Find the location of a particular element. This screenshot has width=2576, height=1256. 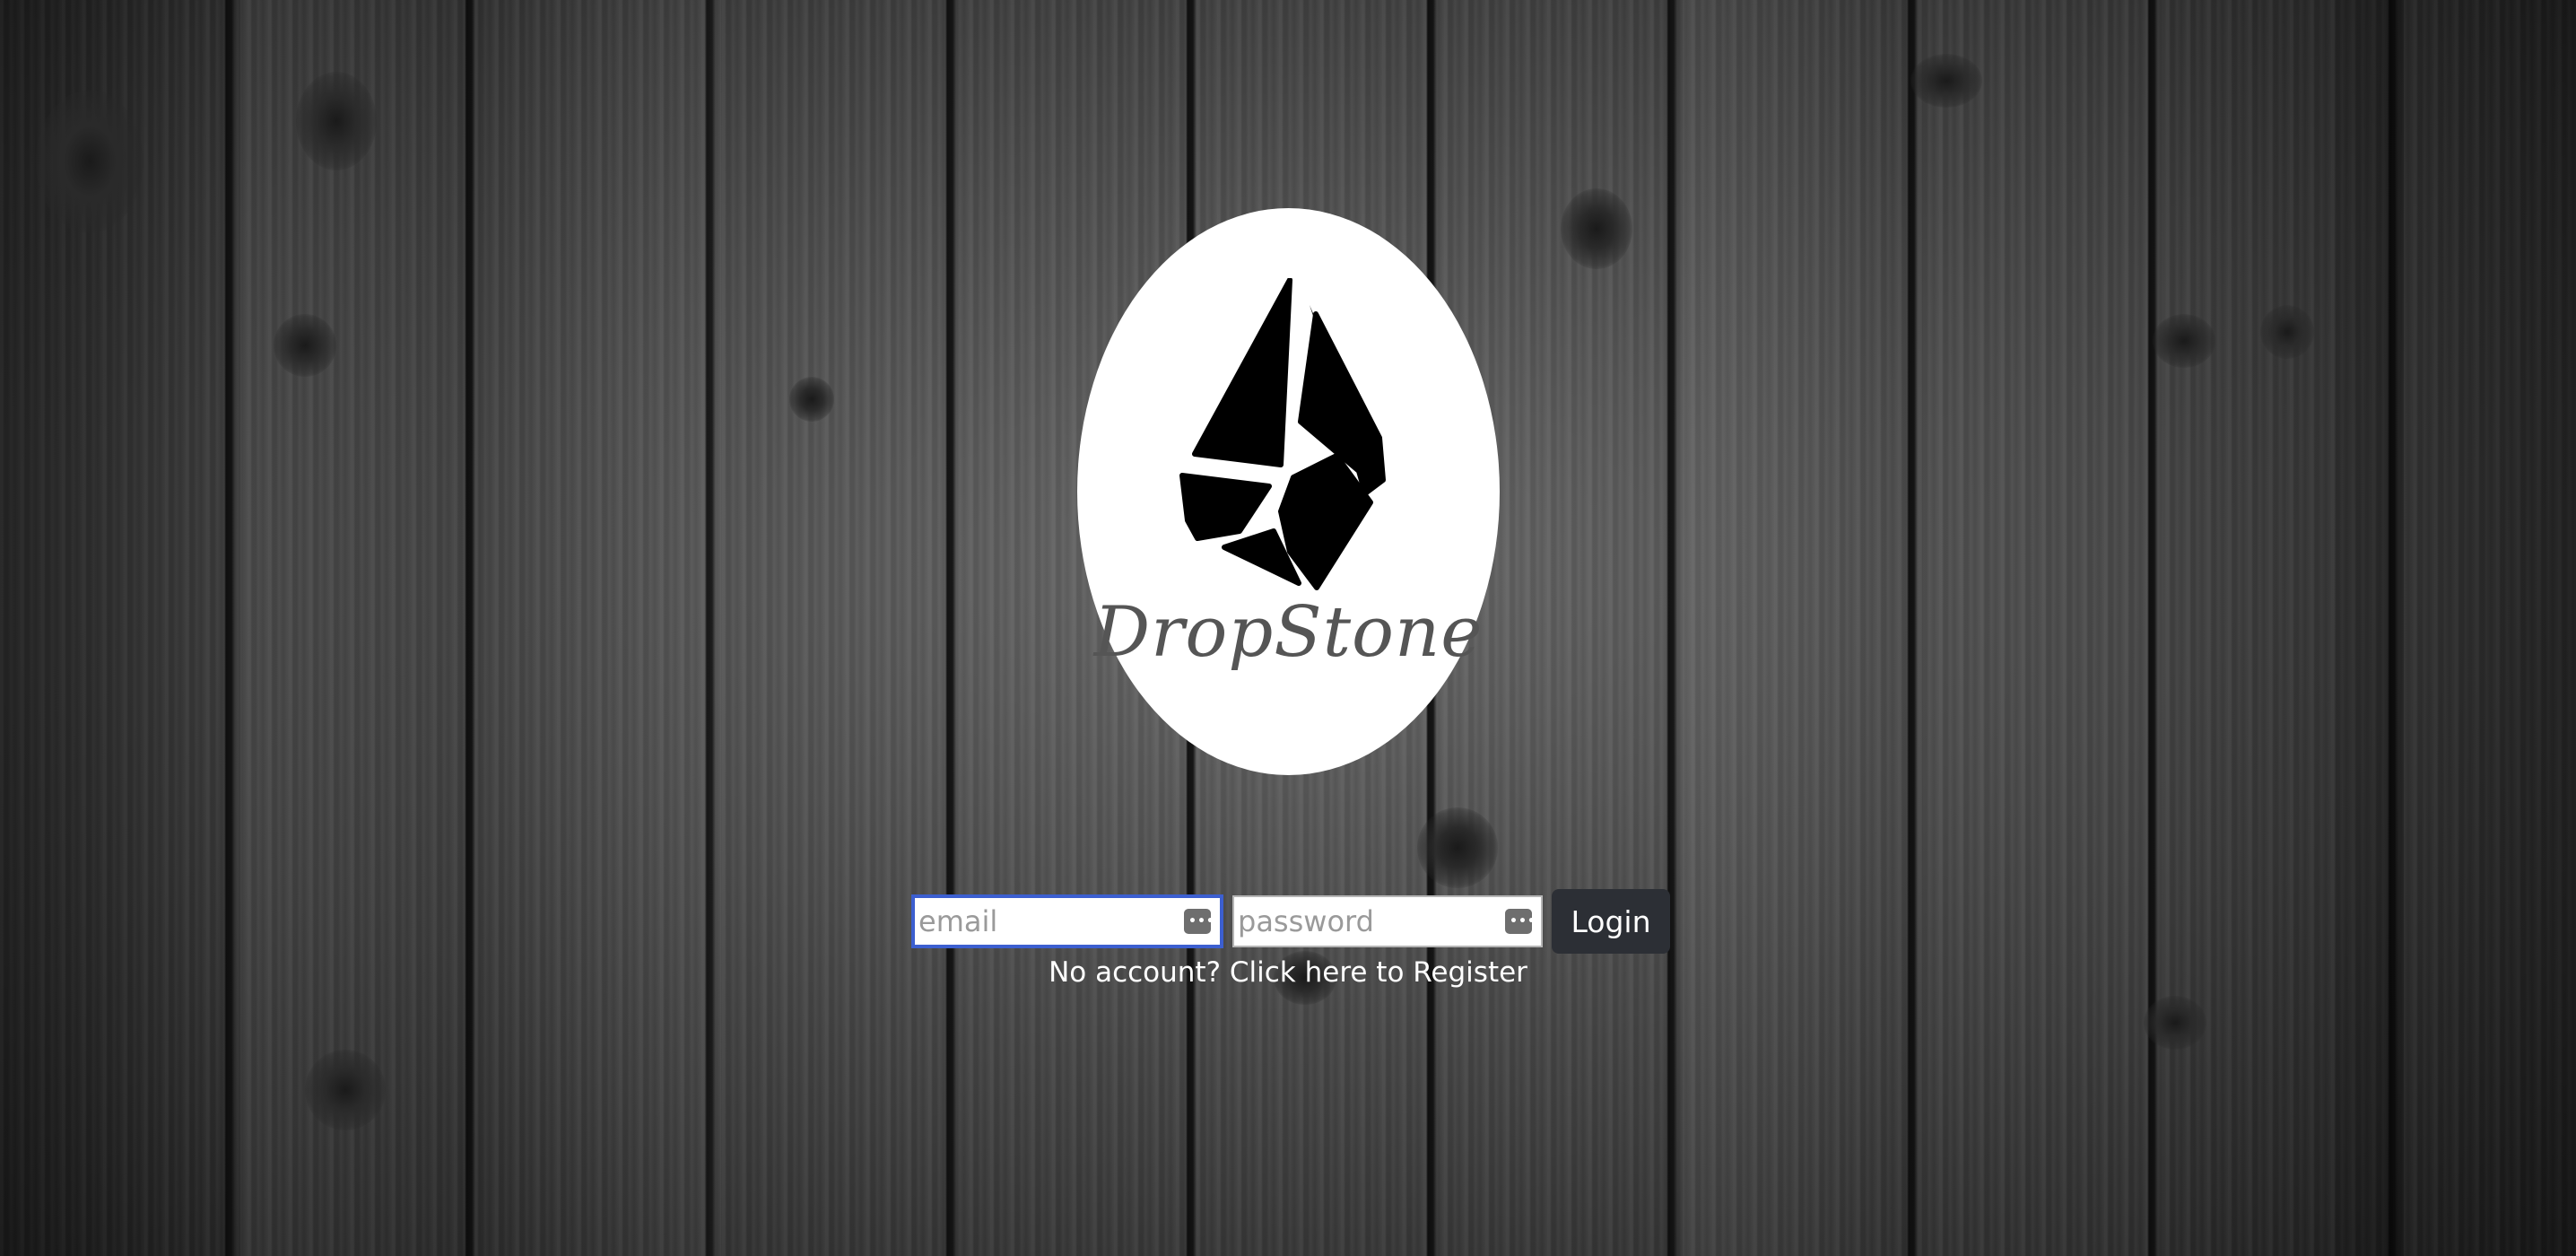

password-input is located at coordinates (1387, 921).